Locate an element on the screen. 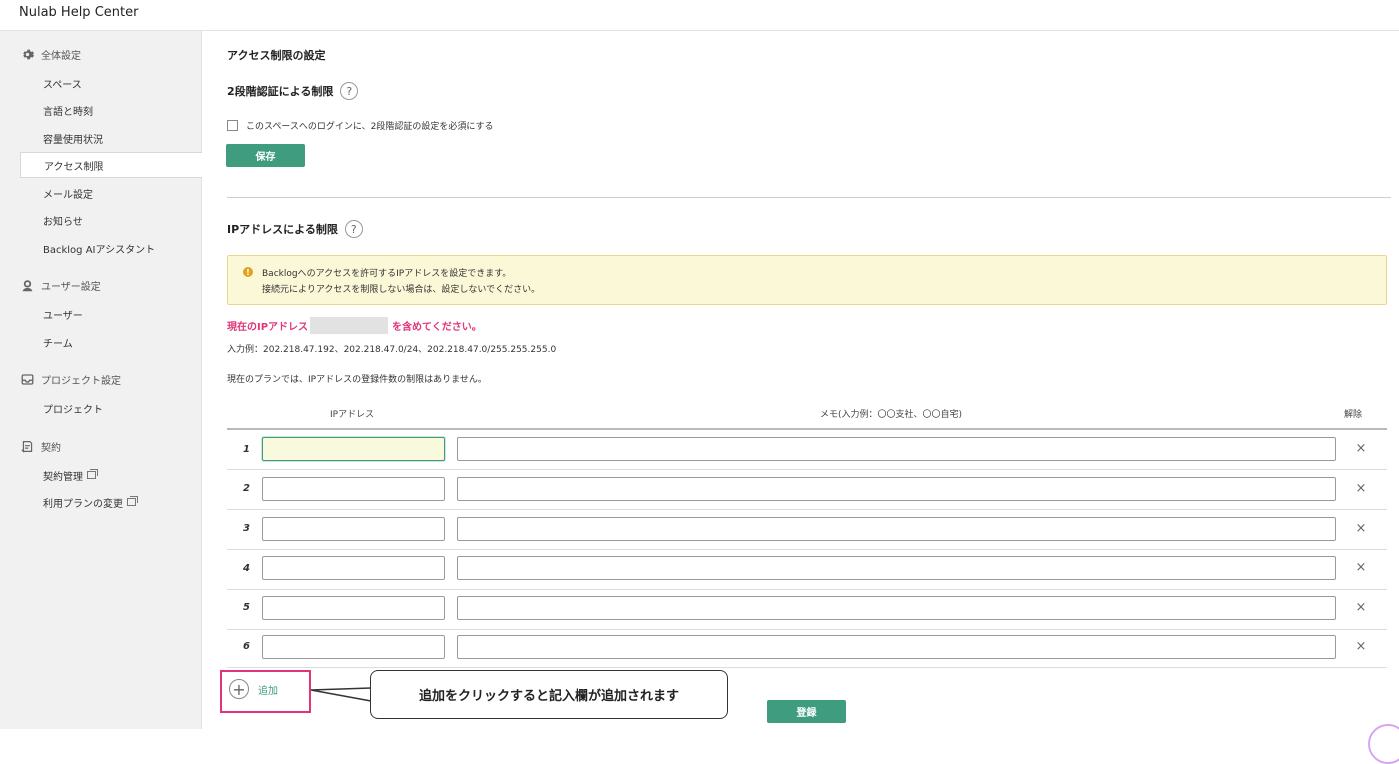 Image resolution: width=1399 pixels, height=764 pixels. sidebar-item-users: ユーザー is located at coordinates (111, 314).